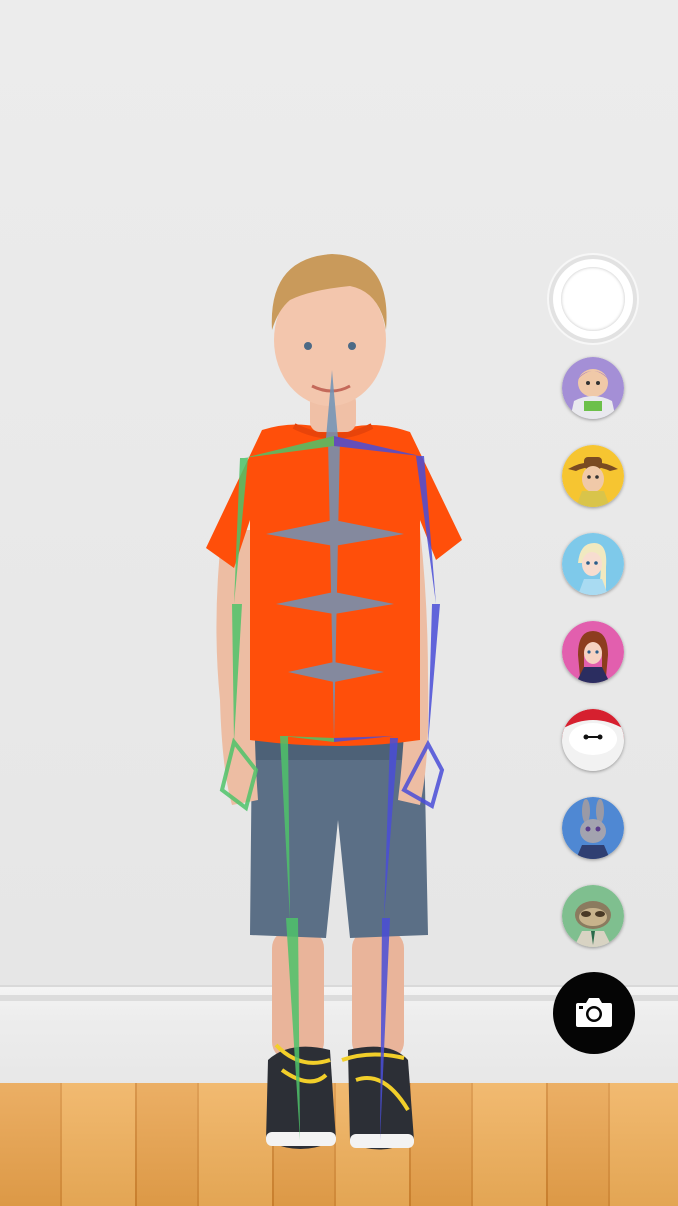 This screenshot has height=1206, width=678. Describe the element at coordinates (593, 916) in the screenshot. I see `flash-sloth-avatar` at that location.